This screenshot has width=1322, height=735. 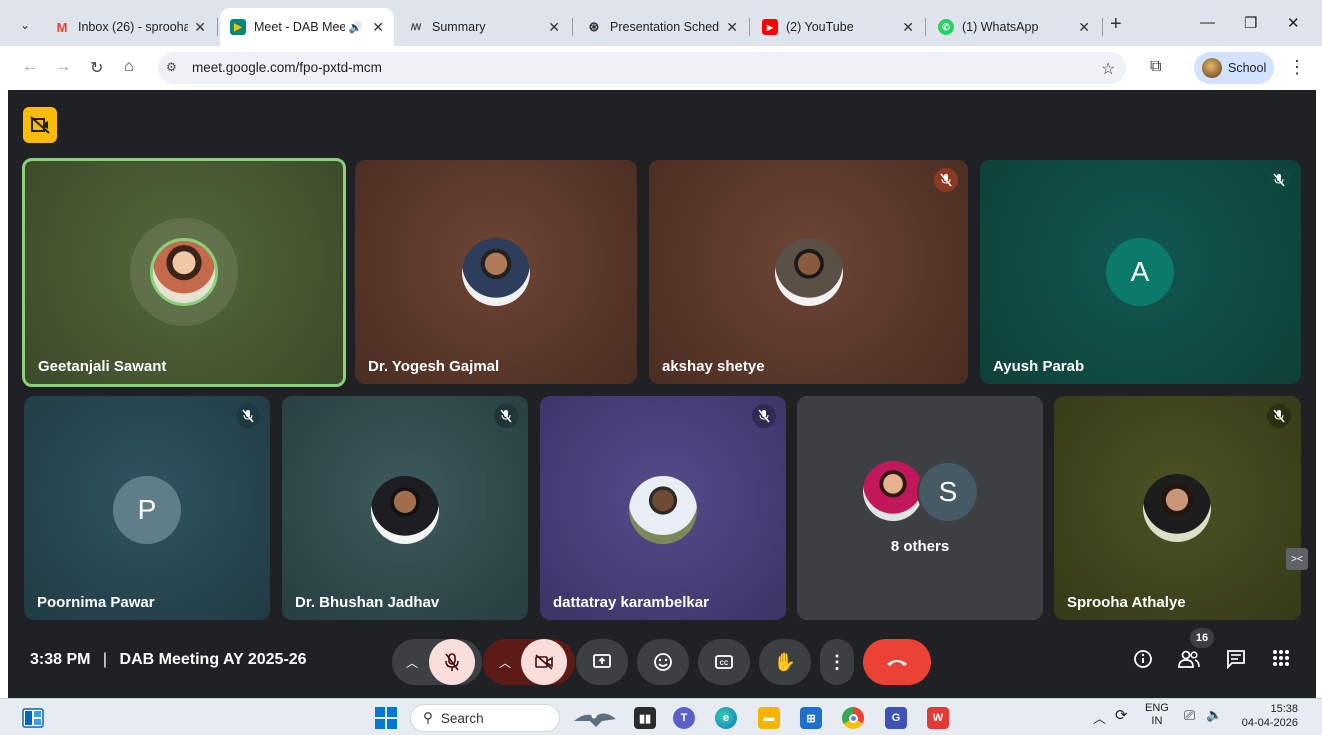 I want to click on others-tile: S 8 others, so click(x=920, y=508).